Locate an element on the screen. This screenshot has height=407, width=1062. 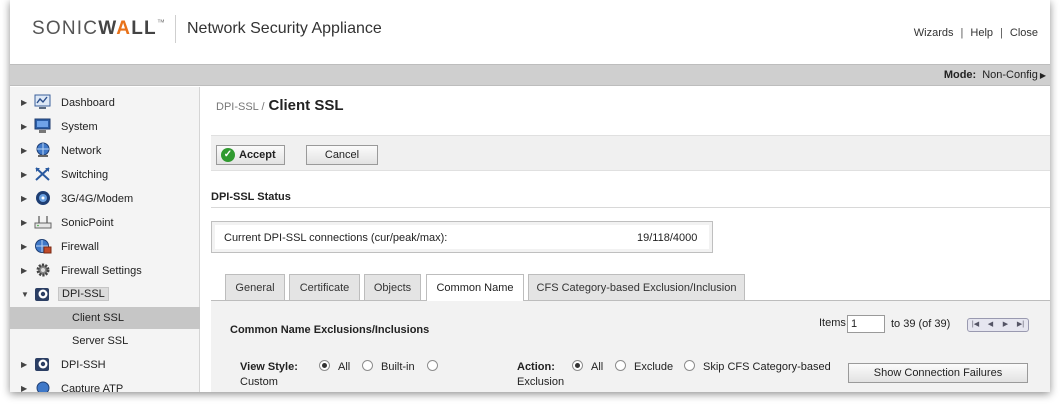
sidebar-subitem-label: Client SSL is located at coordinates (98, 318).